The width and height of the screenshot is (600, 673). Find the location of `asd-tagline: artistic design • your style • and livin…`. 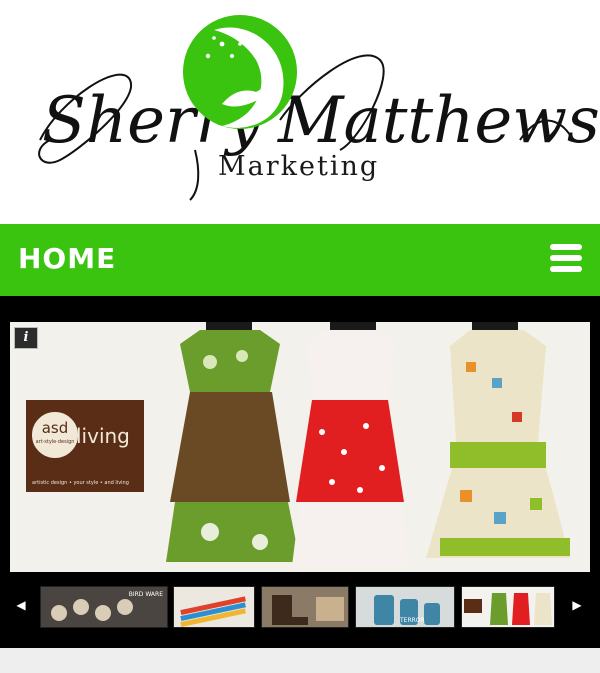

asd-tagline: artistic design • your style • and livin… is located at coordinates (80, 483).